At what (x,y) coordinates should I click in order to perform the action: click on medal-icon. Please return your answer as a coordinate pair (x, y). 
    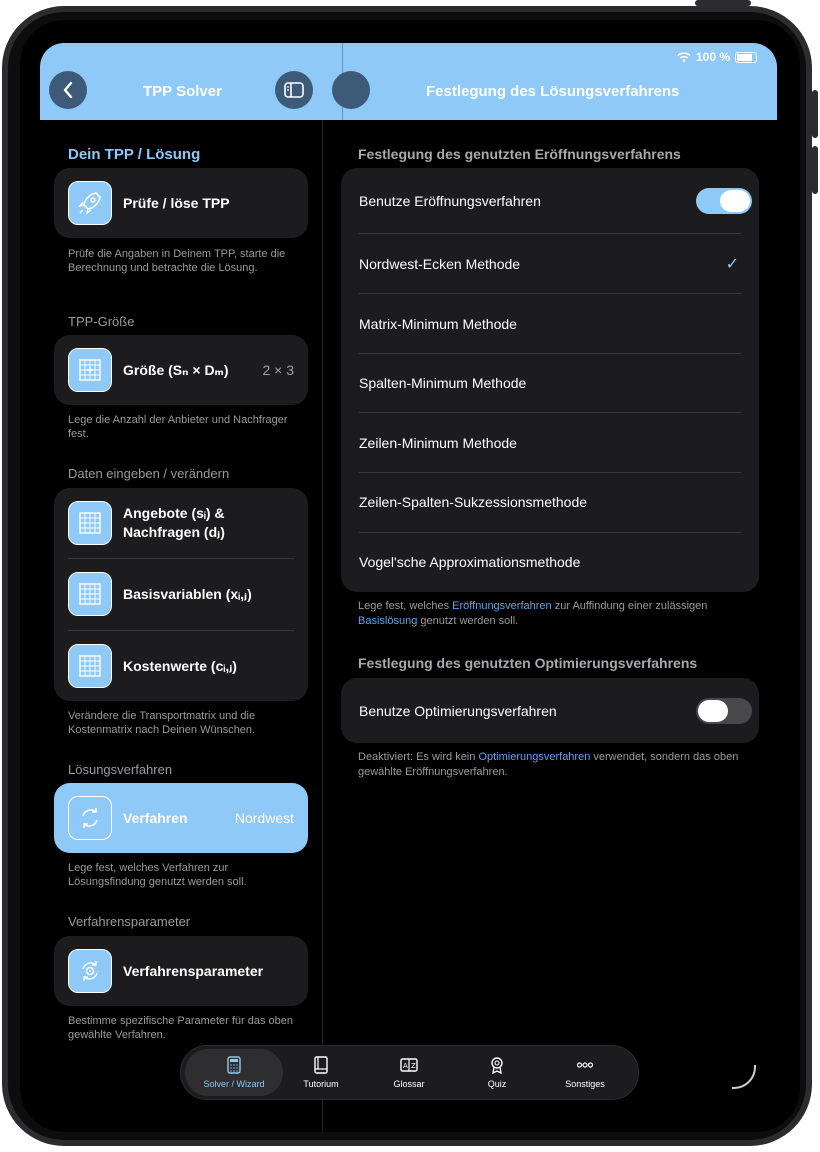
    Looking at the image, I should click on (497, 1065).